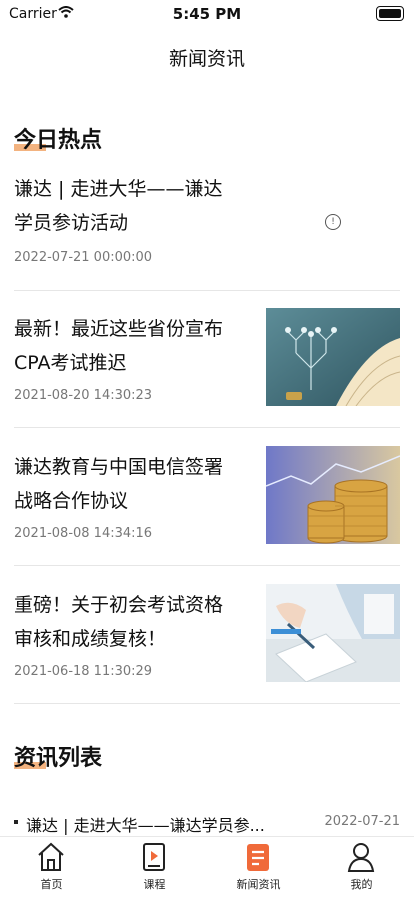  I want to click on news-title: 重磅！关于初会考试资格 审核和成绩复核！, so click(119, 622).